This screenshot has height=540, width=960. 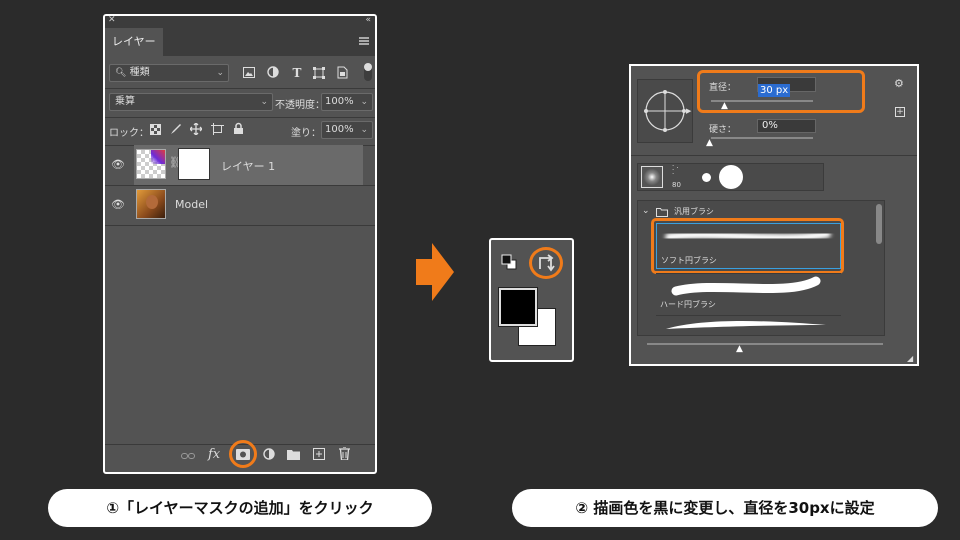 I want to click on opacity-label: 不透明度：, so click(x=300, y=105).